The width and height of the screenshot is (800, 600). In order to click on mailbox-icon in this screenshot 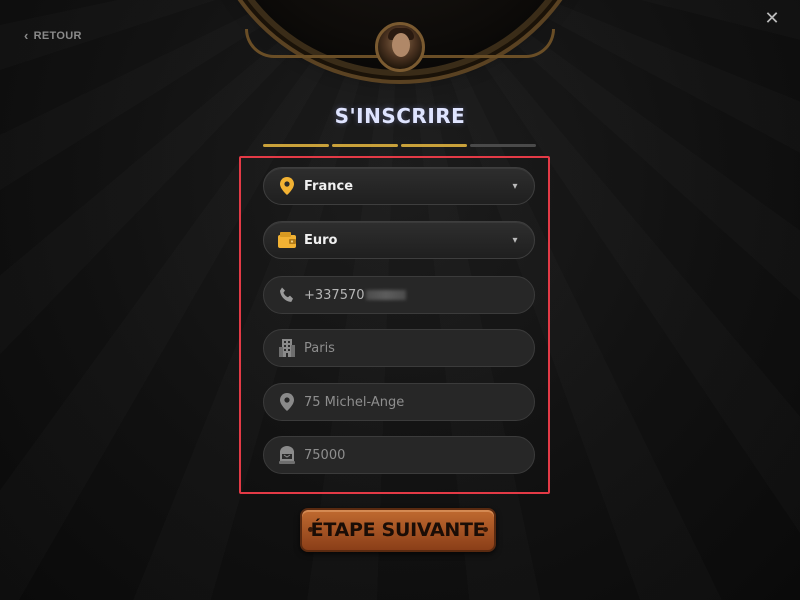, I will do `click(287, 455)`.